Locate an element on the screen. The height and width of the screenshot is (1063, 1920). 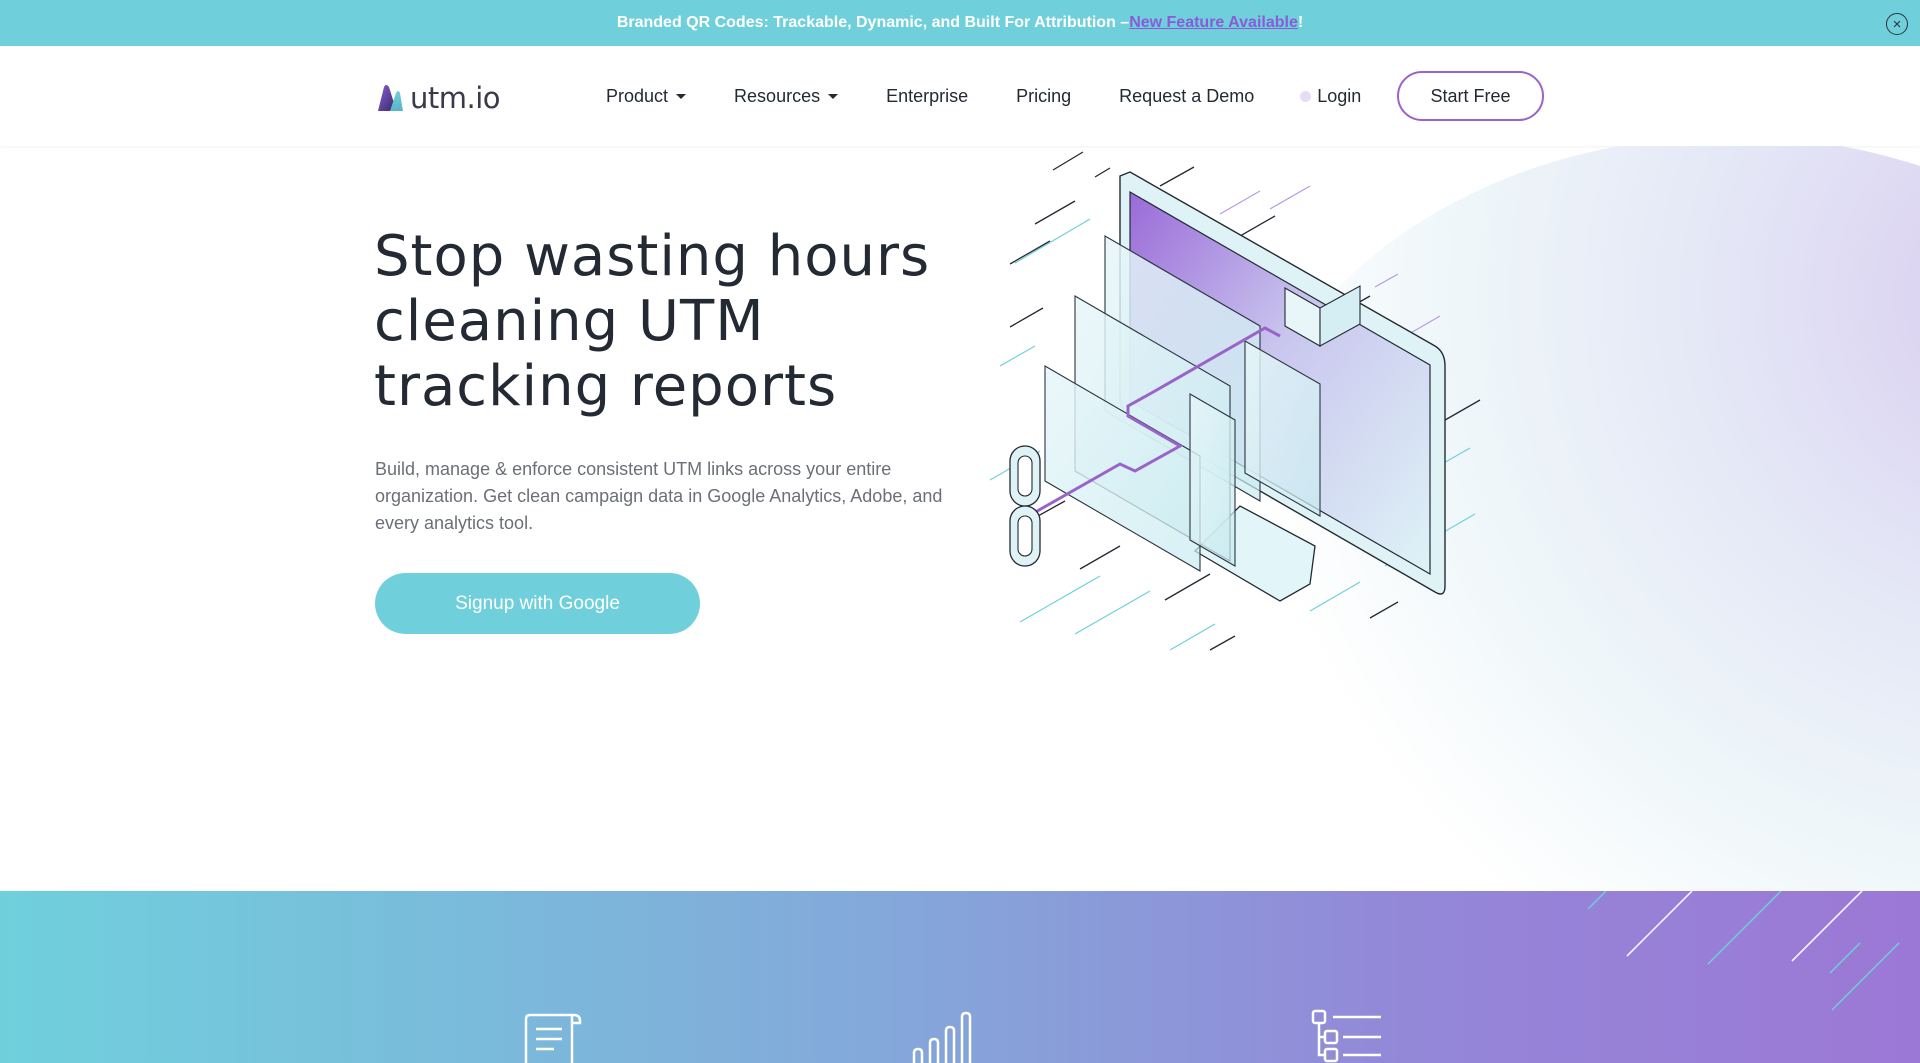
signup-google-button: Signup with Google is located at coordinates (537, 603).